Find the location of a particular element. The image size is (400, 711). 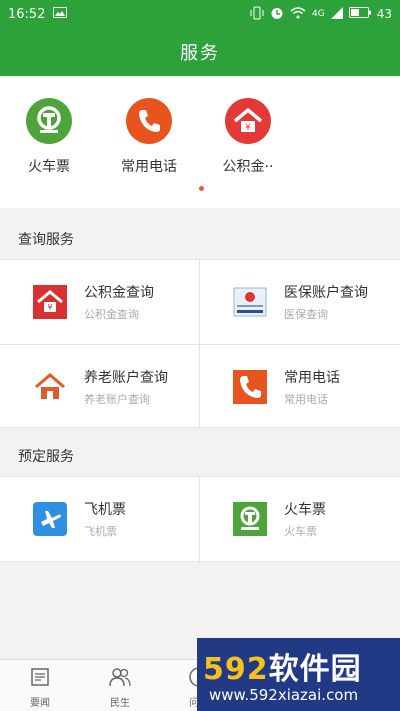

network-type: 4G is located at coordinates (318, 14).